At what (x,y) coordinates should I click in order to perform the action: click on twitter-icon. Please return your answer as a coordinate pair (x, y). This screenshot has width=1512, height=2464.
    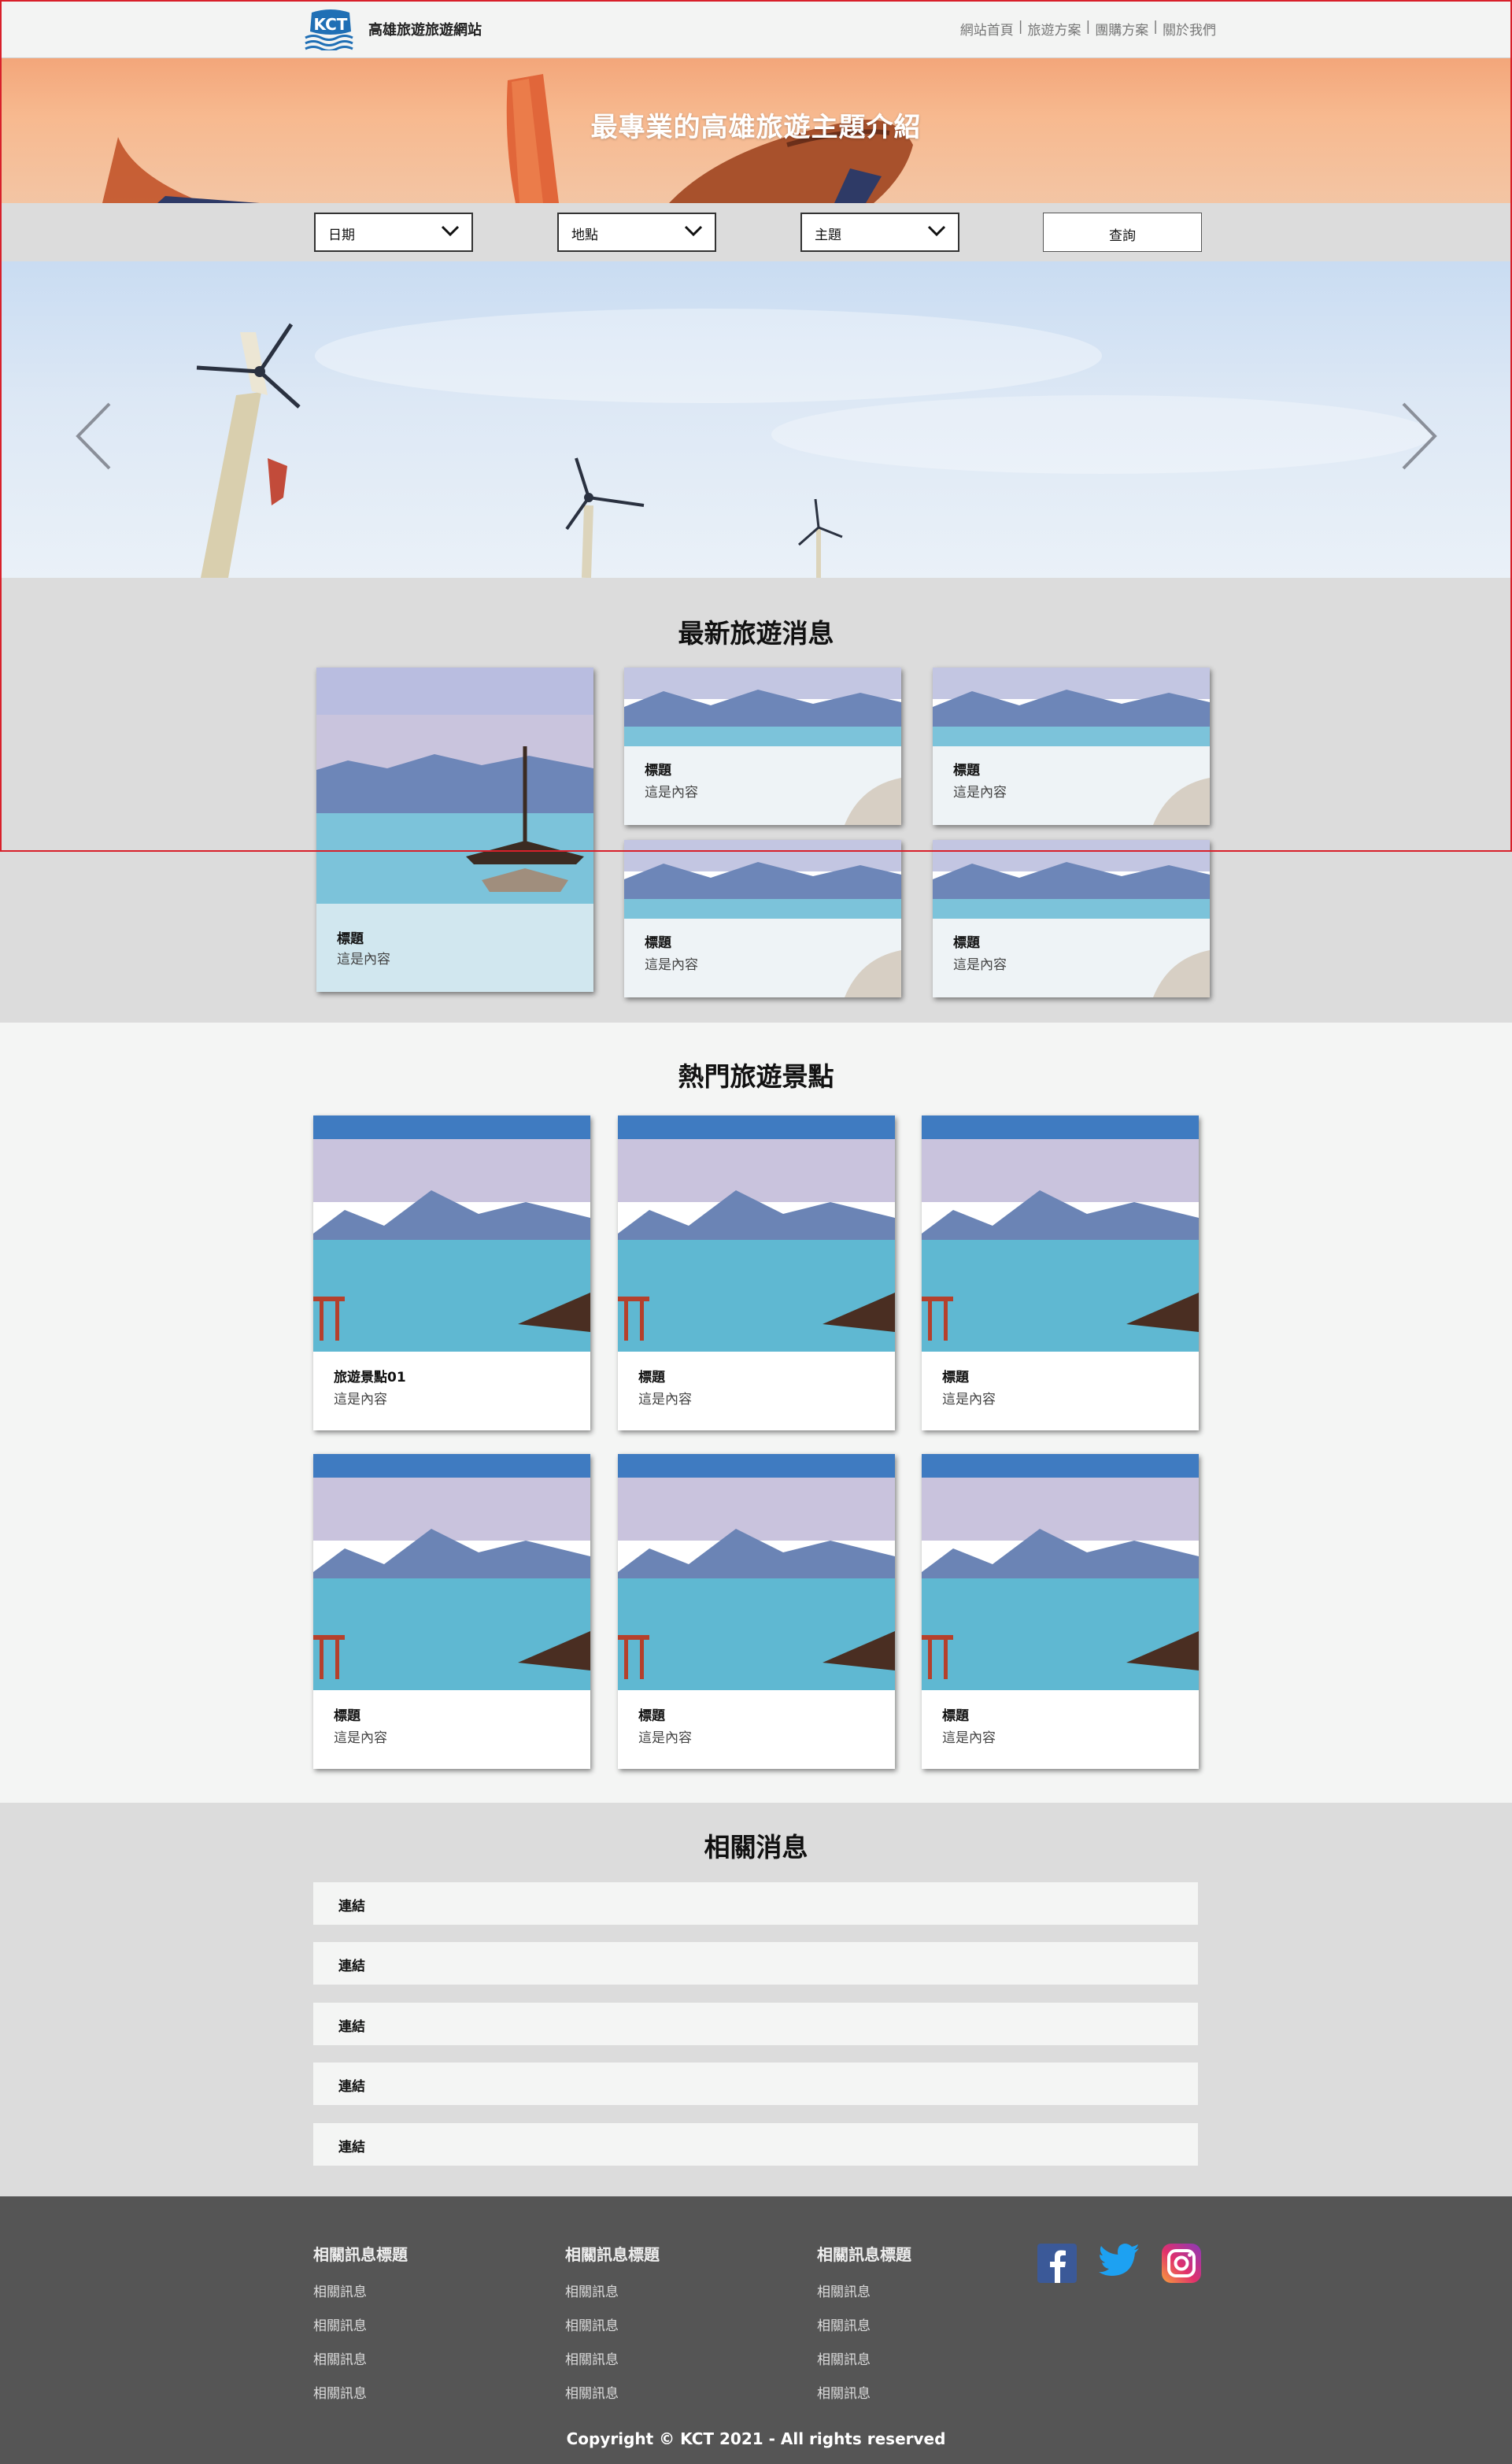
    Looking at the image, I should click on (1119, 2262).